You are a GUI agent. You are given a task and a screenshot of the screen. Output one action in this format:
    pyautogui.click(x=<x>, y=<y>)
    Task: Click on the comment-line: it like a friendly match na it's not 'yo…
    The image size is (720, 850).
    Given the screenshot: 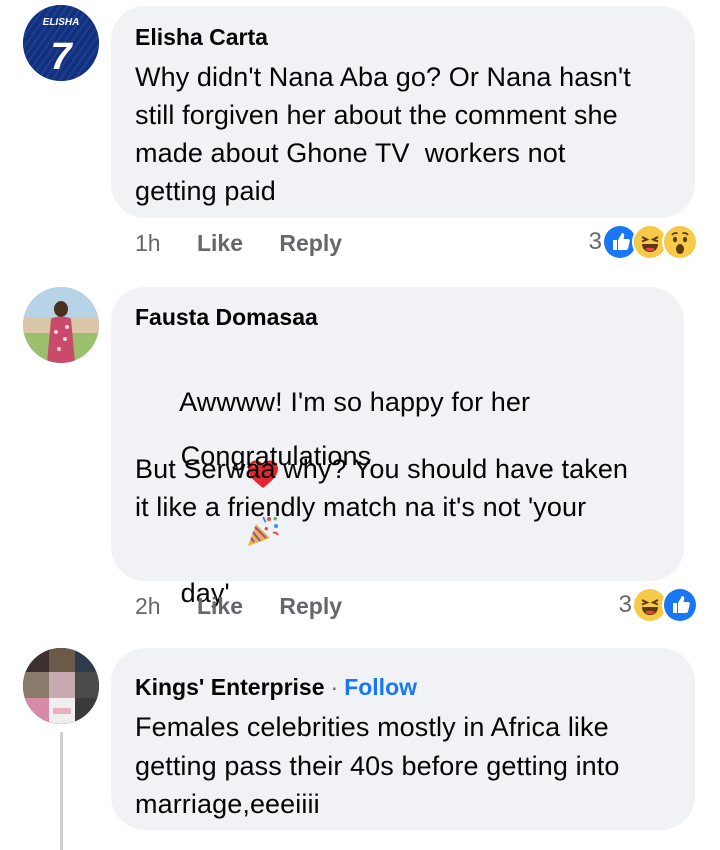 What is the action you would take?
    pyautogui.click(x=361, y=507)
    